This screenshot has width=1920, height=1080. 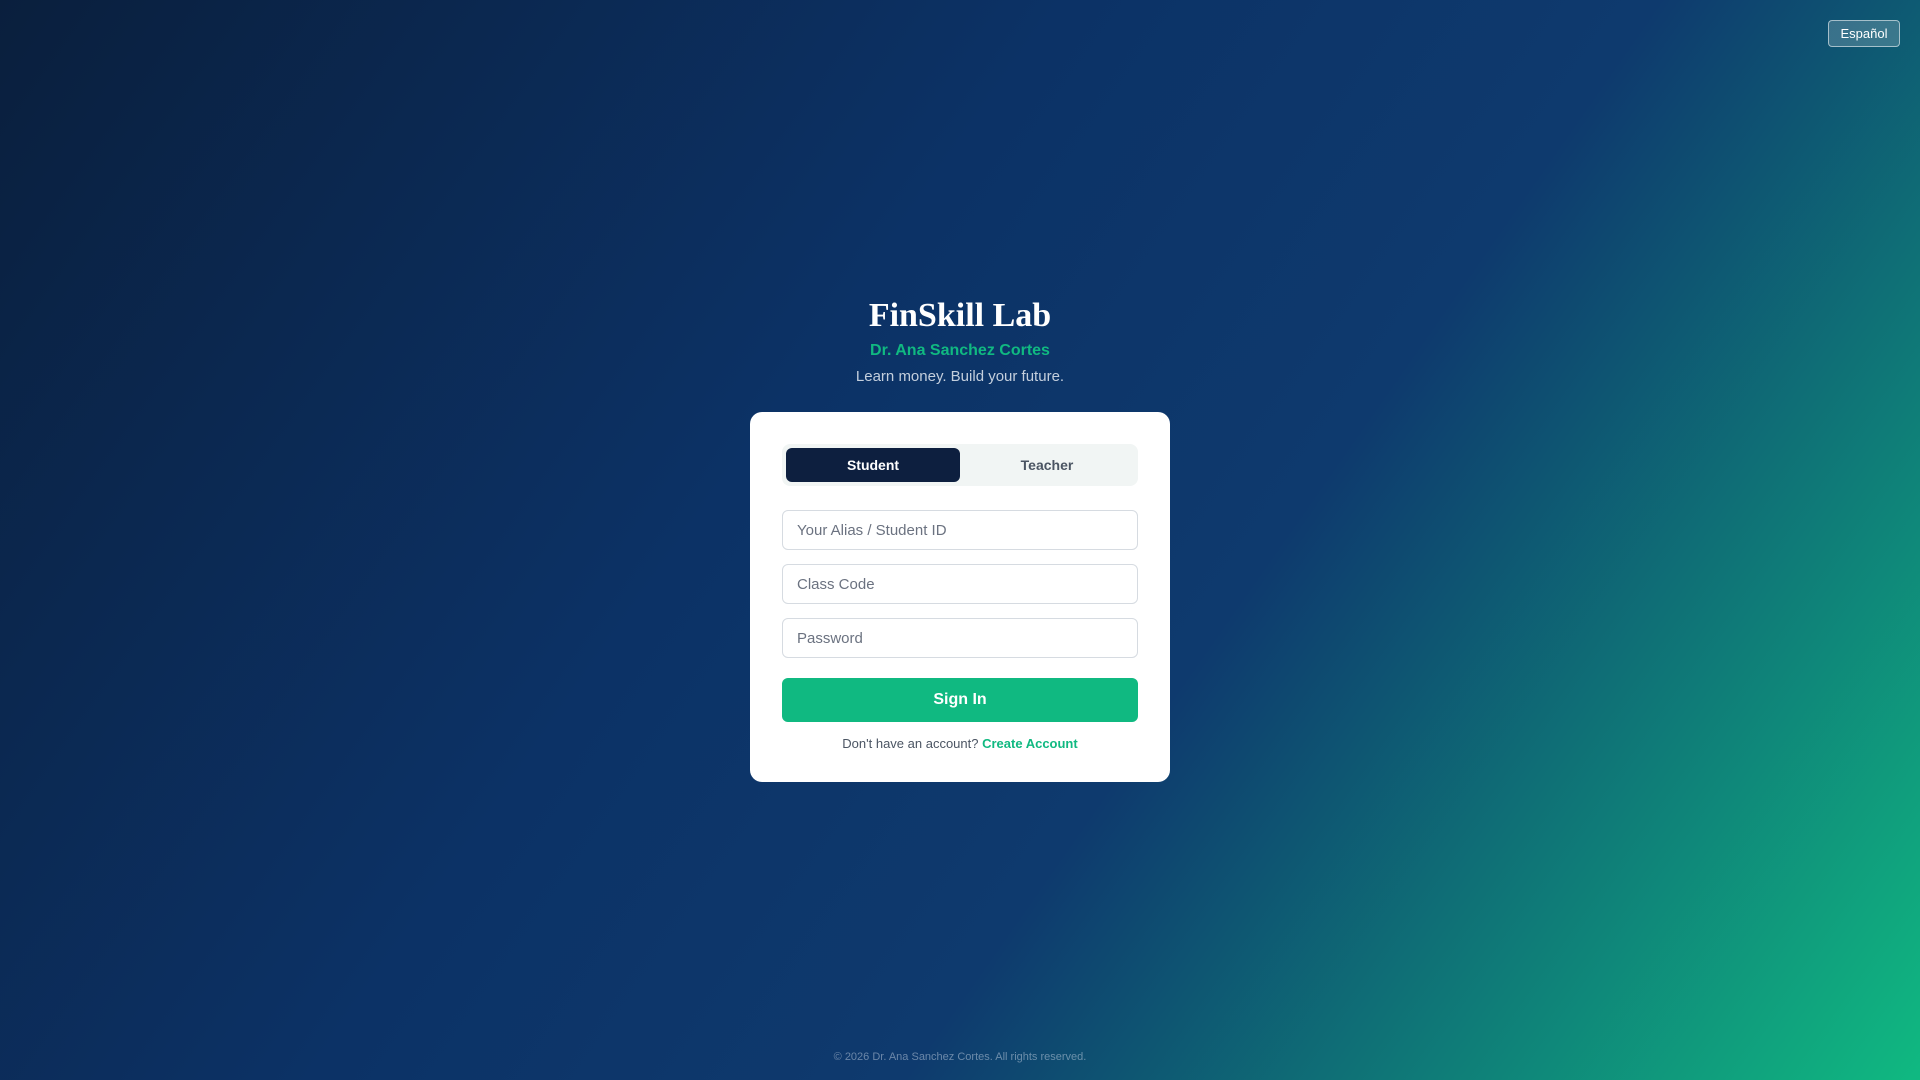 What do you see at coordinates (1030, 743) in the screenshot?
I see `create-account-link: Create Account` at bounding box center [1030, 743].